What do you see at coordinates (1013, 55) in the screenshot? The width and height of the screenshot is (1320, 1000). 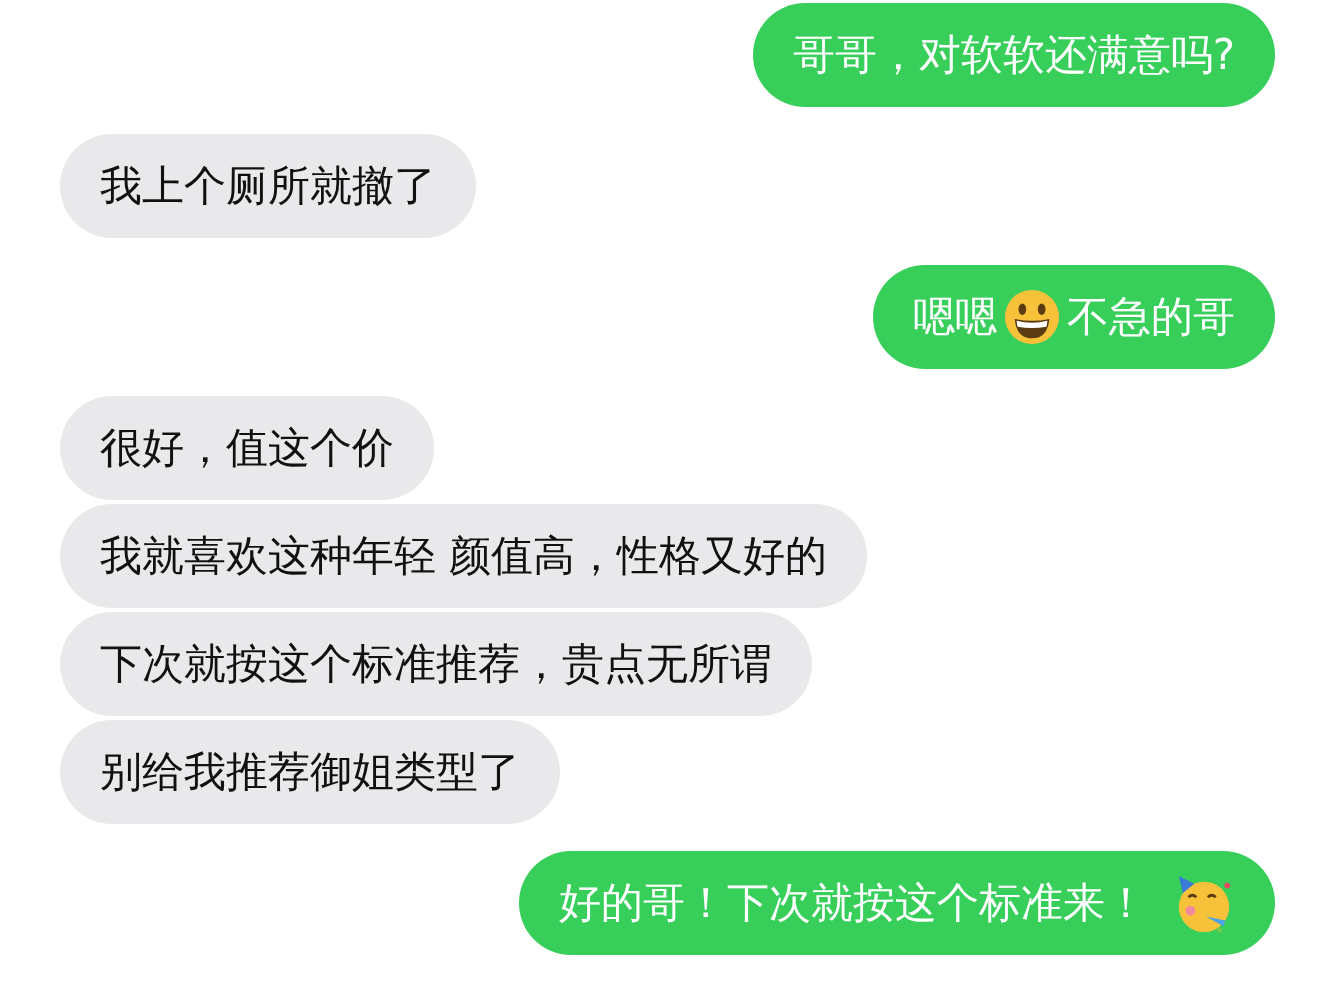 I see `message-text: 哥哥，对软软还满意吗?` at bounding box center [1013, 55].